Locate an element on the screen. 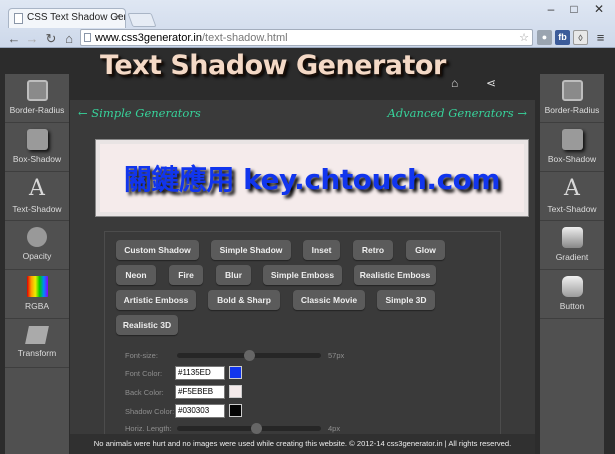 This screenshot has height=454, width=615. maximize-icon: □ is located at coordinates (574, 9).